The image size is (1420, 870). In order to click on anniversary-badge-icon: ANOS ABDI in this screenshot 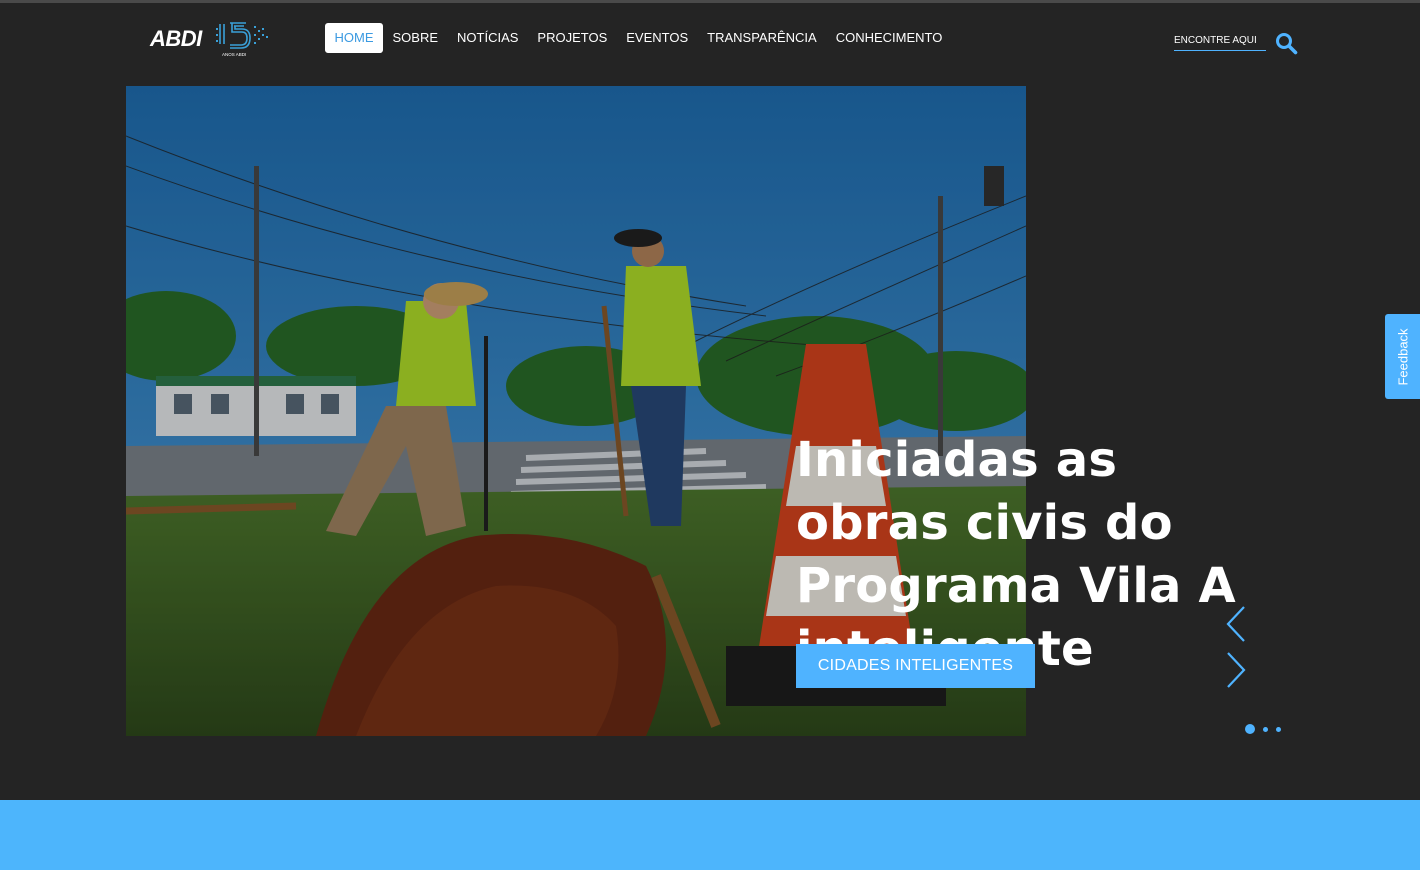, I will do `click(242, 39)`.